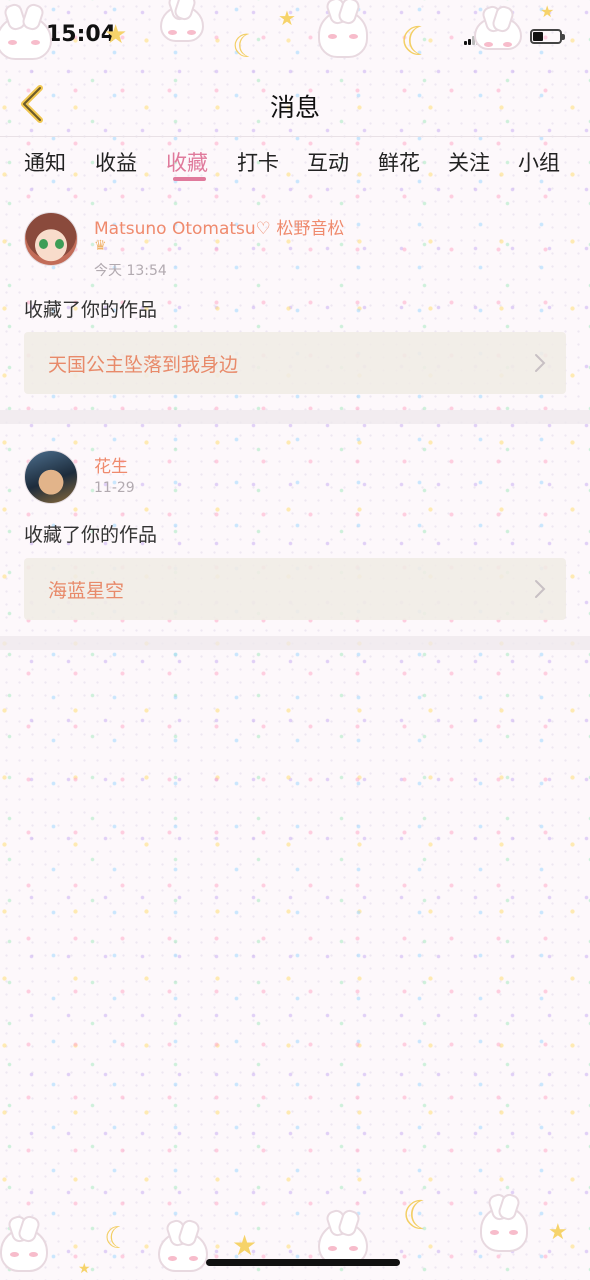 This screenshot has height=1280, width=590. I want to click on work-title: 天国公主坠落到我身边, so click(143, 365).